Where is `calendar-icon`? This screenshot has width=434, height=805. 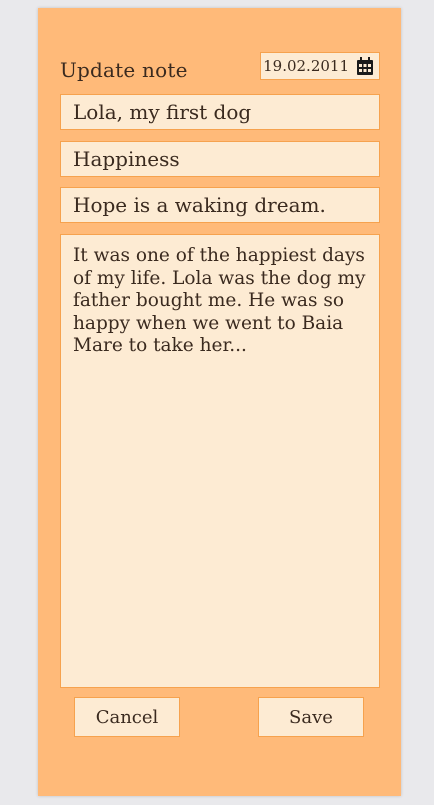
calendar-icon is located at coordinates (365, 66).